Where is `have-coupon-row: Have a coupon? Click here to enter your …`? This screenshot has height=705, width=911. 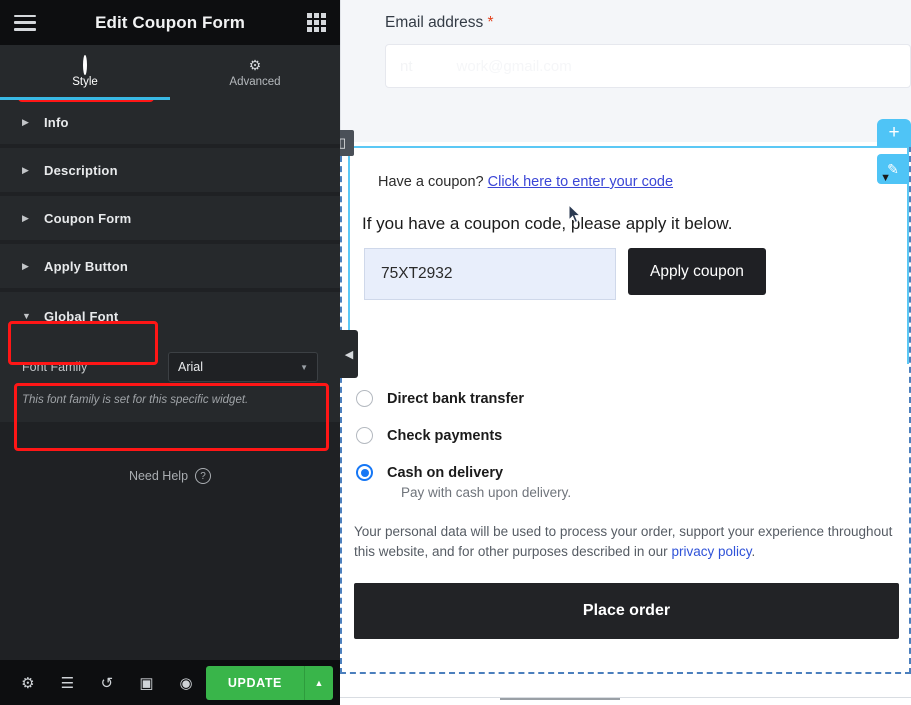 have-coupon-row: Have a coupon? Click here to enter your … is located at coordinates (628, 169).